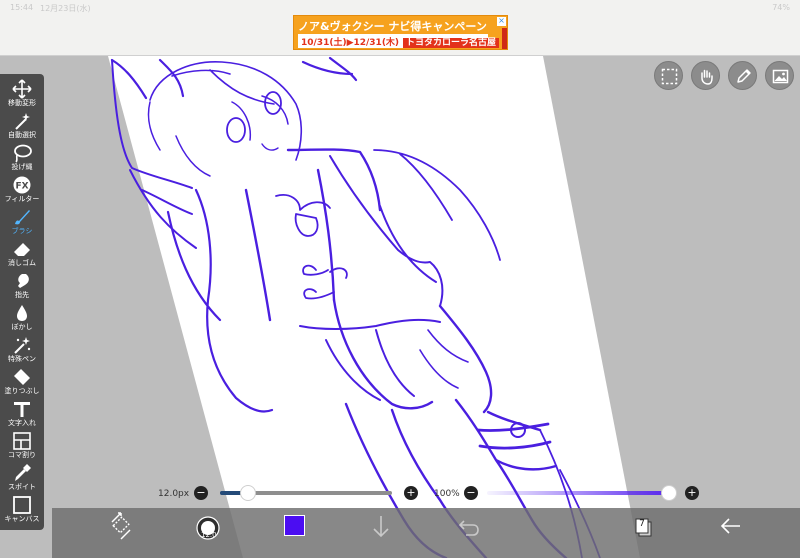  What do you see at coordinates (411, 493) in the screenshot?
I see `brush-size-increase-button: +` at bounding box center [411, 493].